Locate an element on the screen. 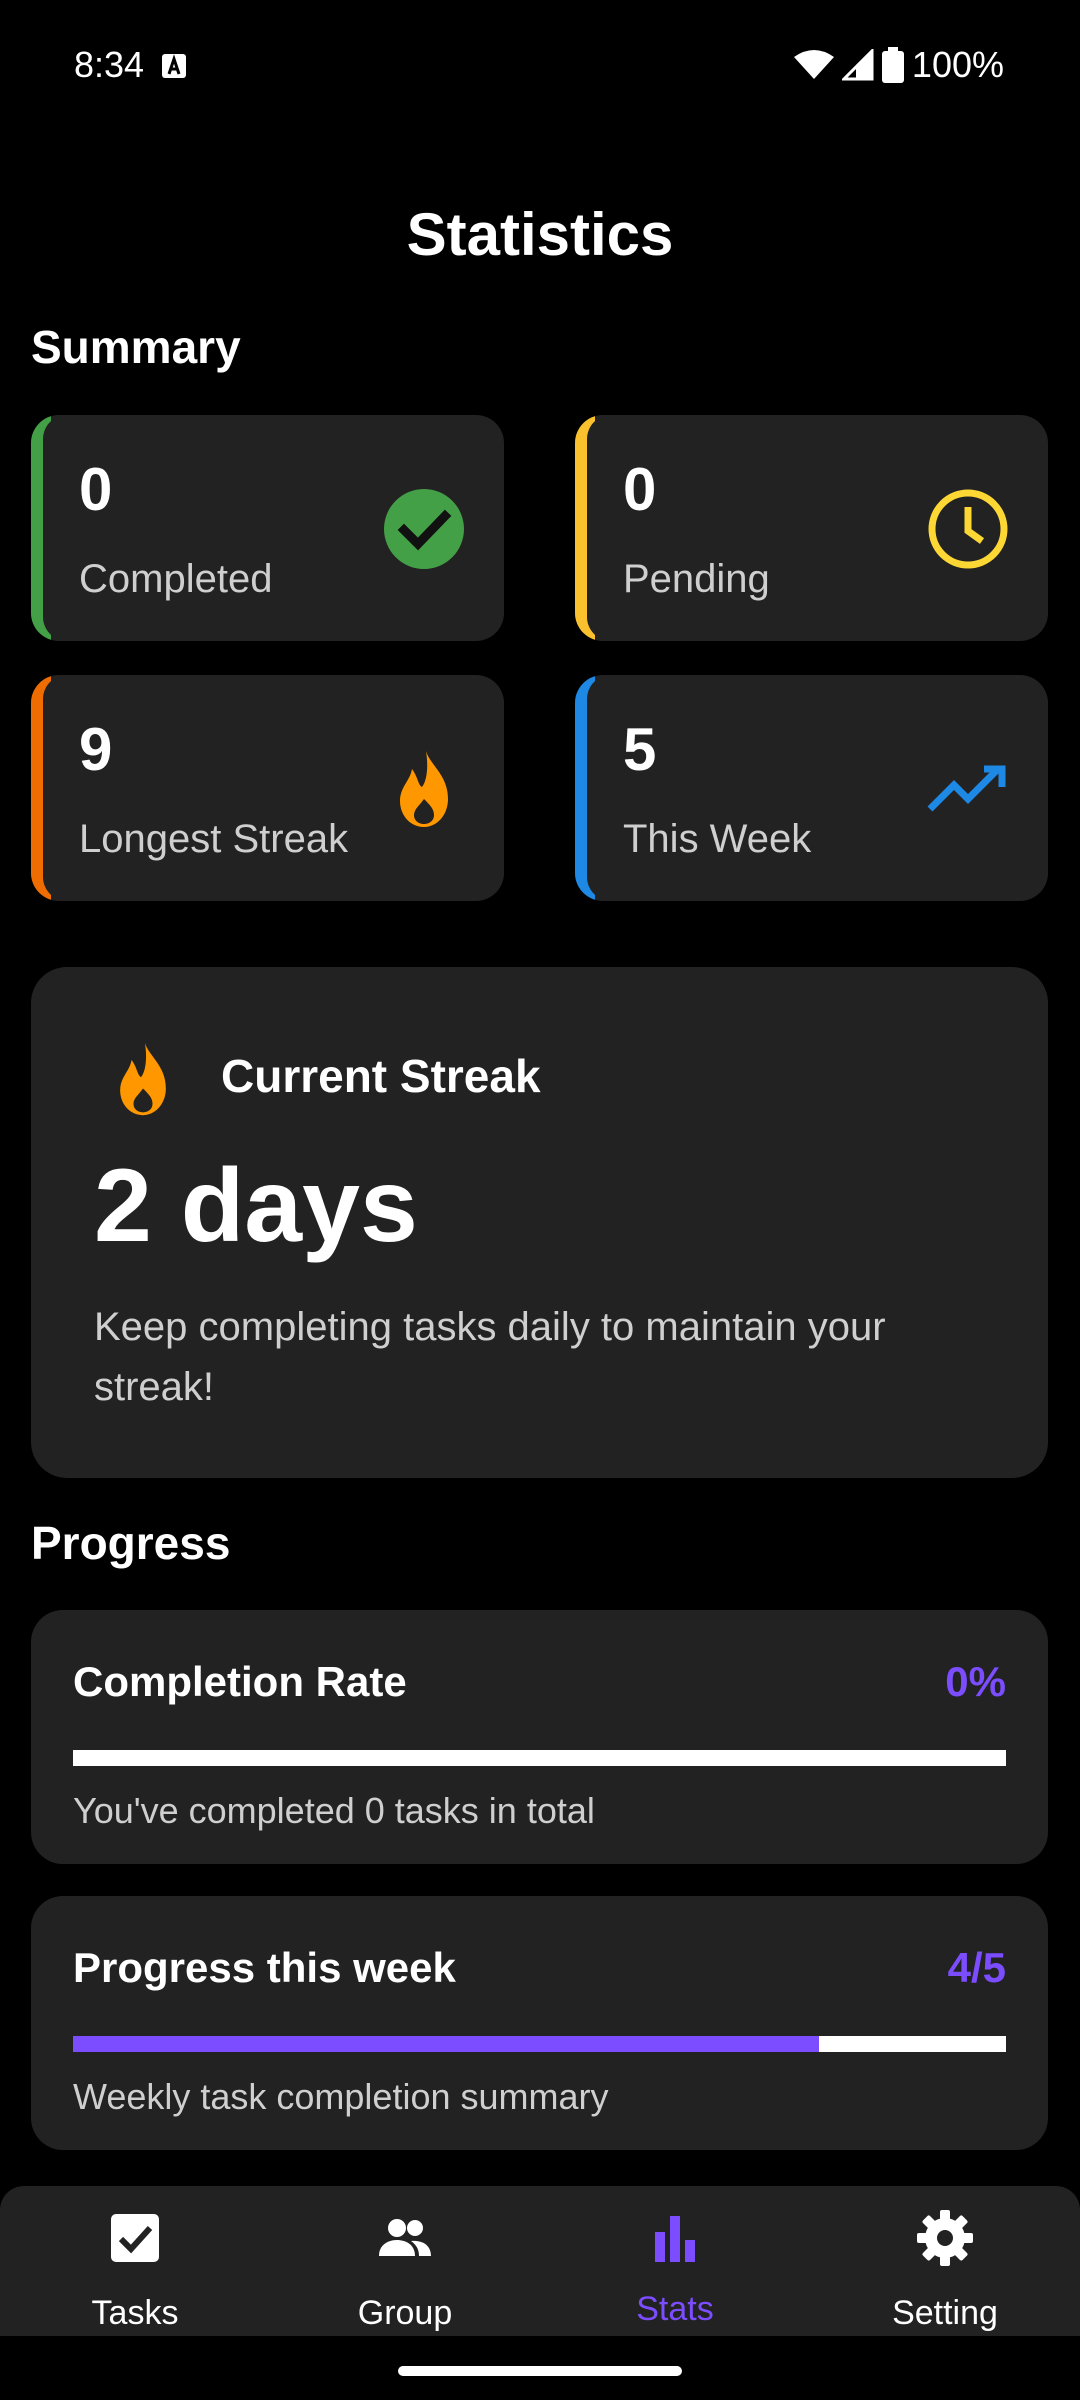 This screenshot has height=2400, width=1080. nav-tasks: Tasks is located at coordinates (135, 2261).